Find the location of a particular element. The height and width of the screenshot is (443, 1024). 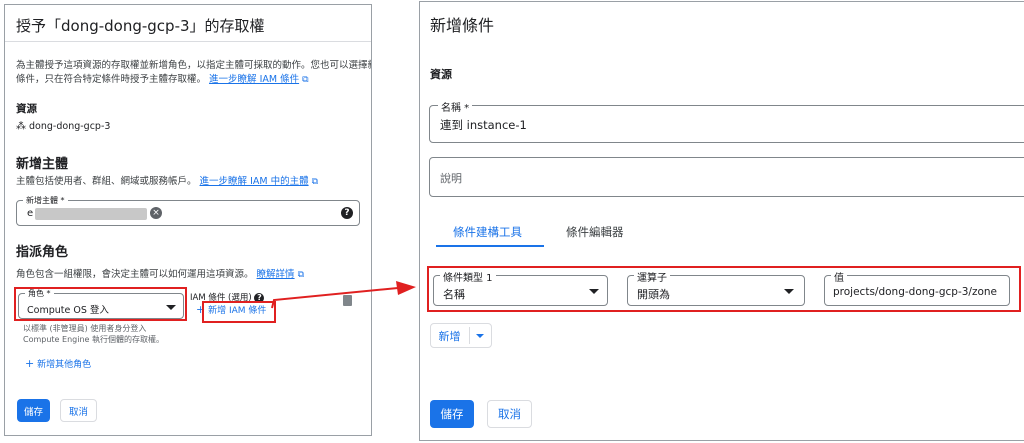

operator-value: 開頭為 is located at coordinates (653, 294).